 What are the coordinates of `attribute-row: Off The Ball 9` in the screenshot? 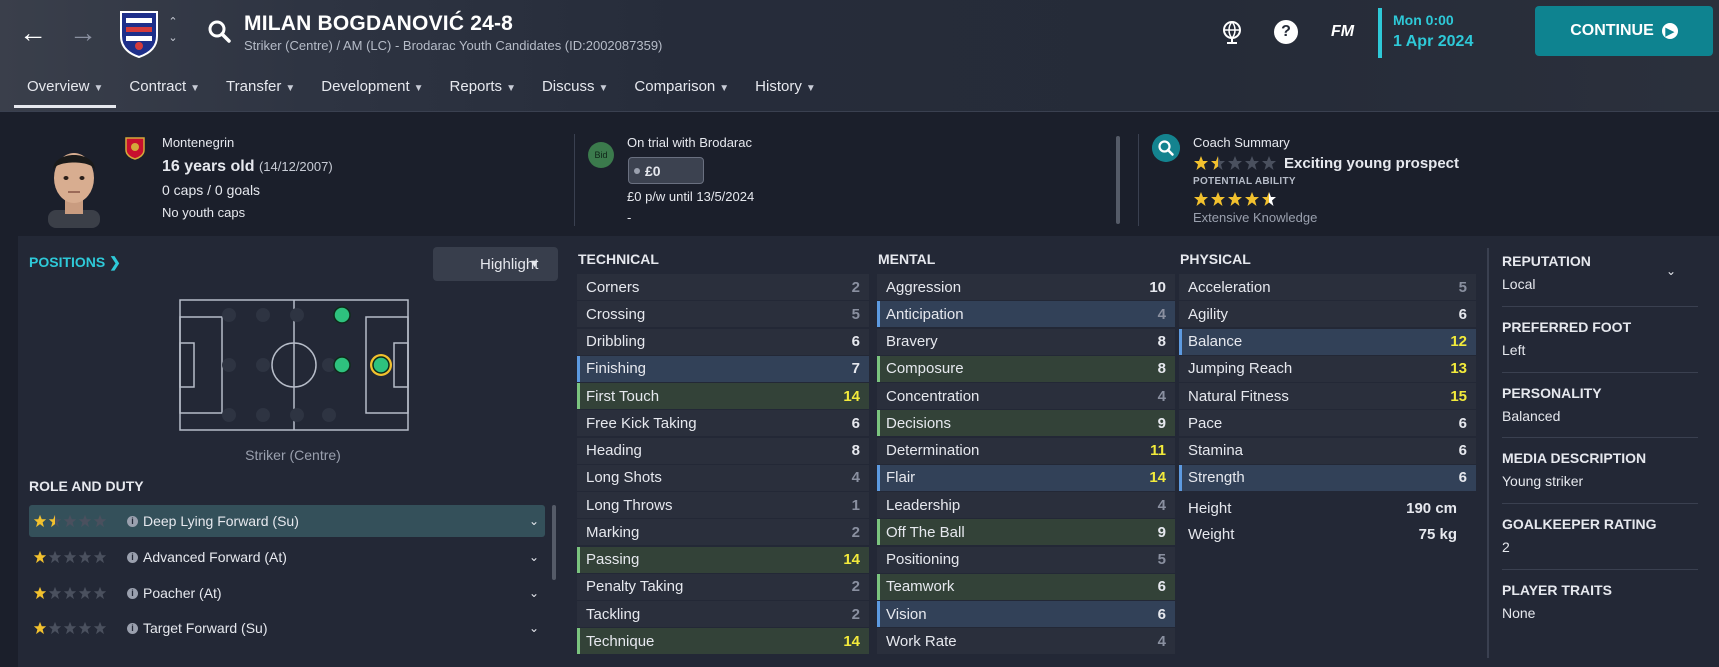 It's located at (1026, 532).